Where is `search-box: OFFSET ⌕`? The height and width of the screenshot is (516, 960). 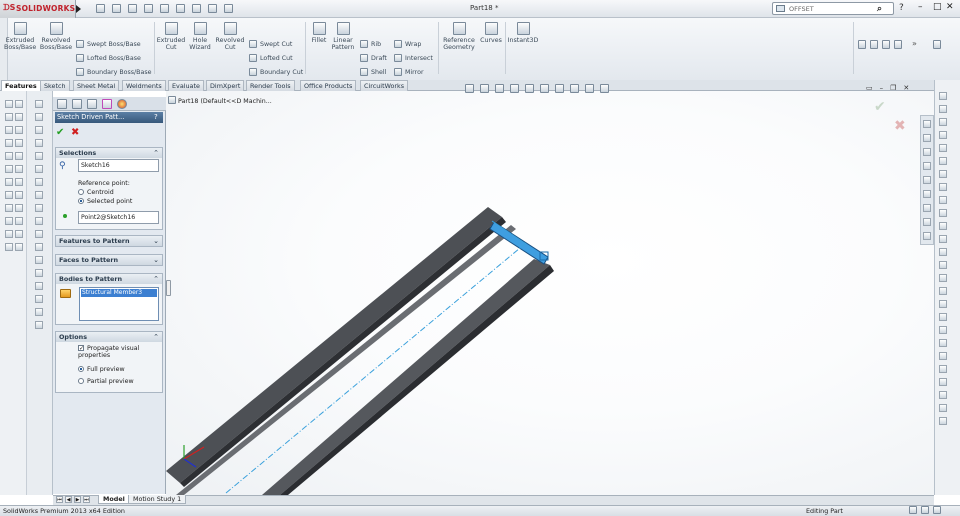 search-box: OFFSET ⌕ is located at coordinates (833, 8).